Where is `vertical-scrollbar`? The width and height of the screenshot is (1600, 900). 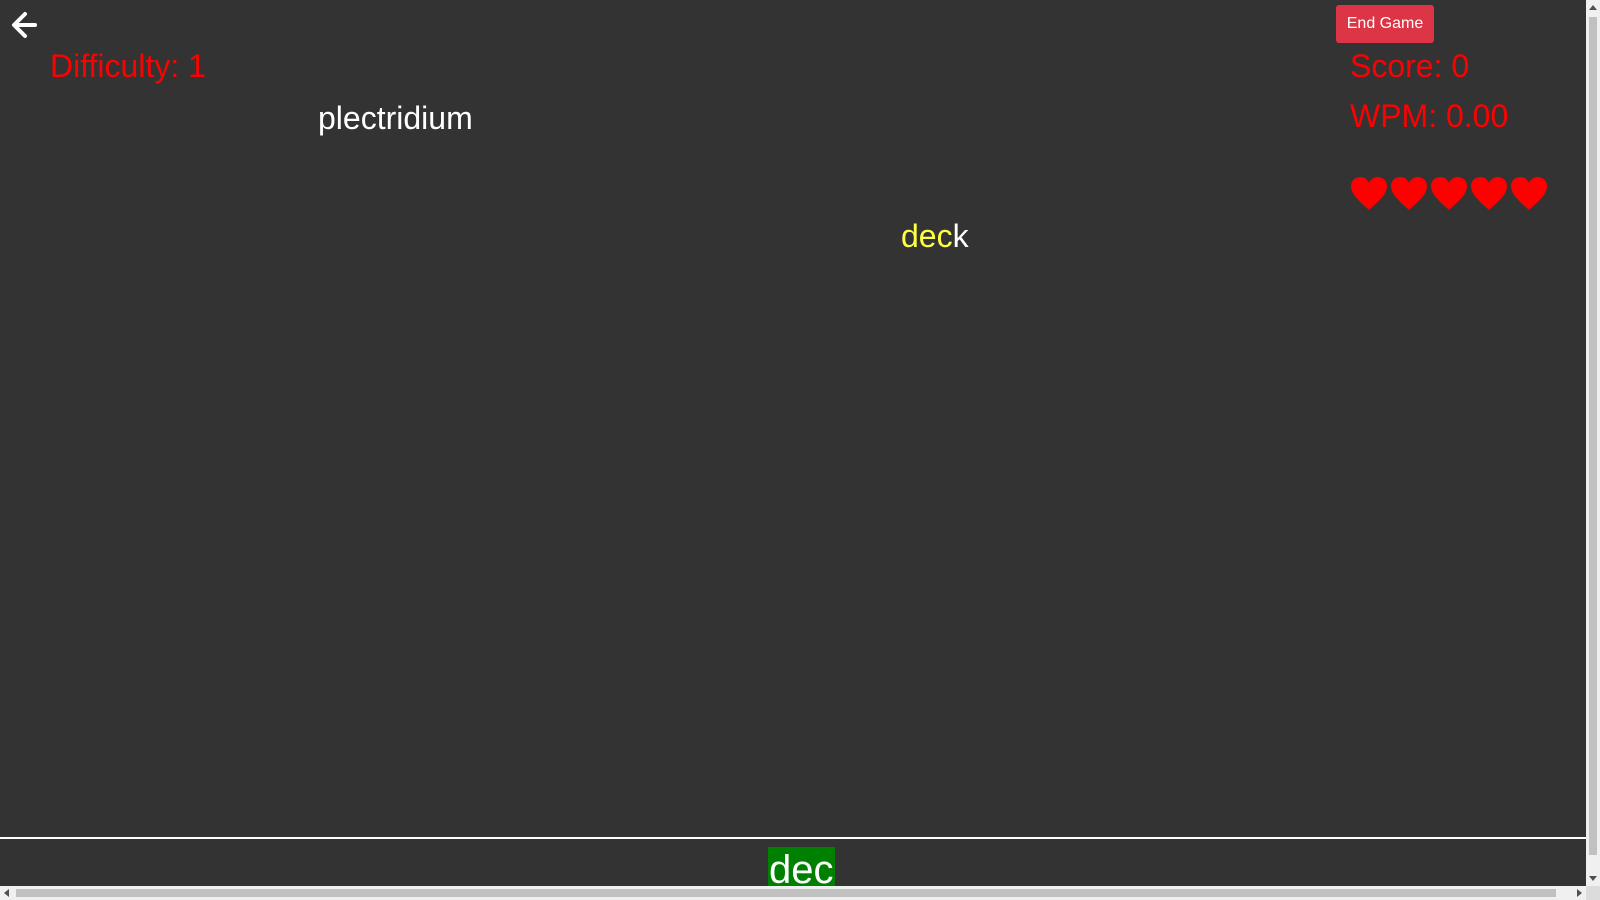
vertical-scrollbar is located at coordinates (1593, 443).